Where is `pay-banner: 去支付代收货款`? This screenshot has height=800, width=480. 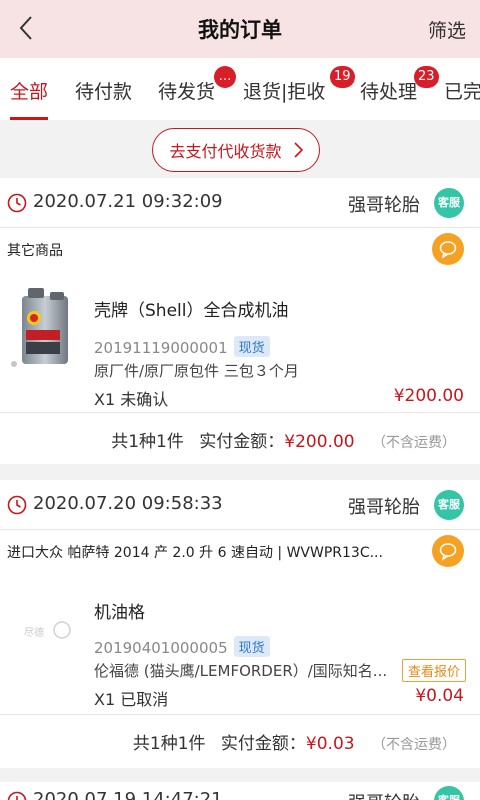 pay-banner: 去支付代收货款 is located at coordinates (240, 149).